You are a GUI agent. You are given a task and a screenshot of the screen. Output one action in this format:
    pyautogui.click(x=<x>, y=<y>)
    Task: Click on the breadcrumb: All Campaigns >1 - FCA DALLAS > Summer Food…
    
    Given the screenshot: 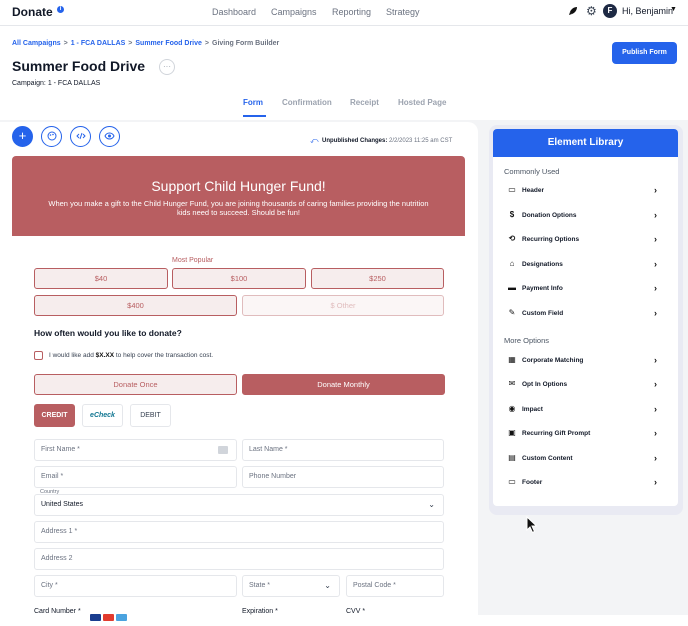 What is the action you would take?
    pyautogui.click(x=145, y=43)
    